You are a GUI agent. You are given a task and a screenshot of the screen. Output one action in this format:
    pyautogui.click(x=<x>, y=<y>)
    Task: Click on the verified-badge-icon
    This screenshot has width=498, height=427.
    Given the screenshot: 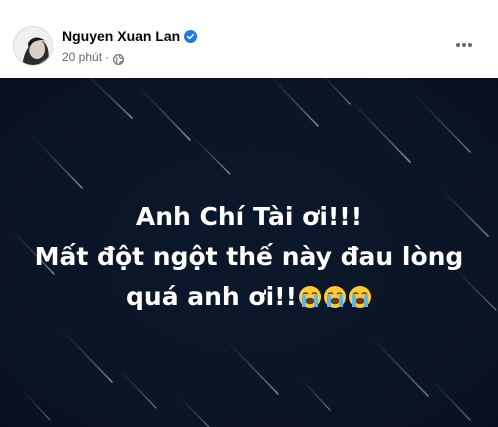 What is the action you would take?
    pyautogui.click(x=191, y=36)
    